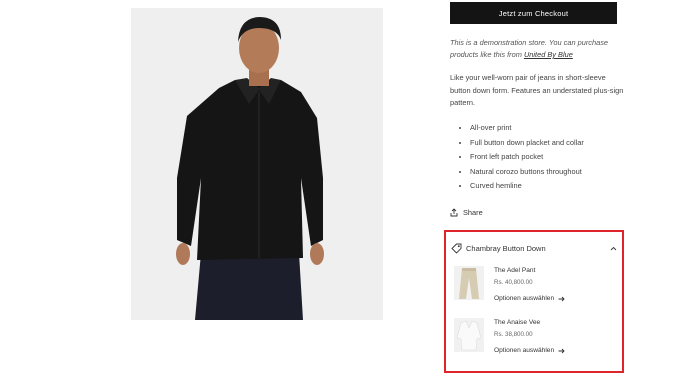  Describe the element at coordinates (513, 334) in the screenshot. I see `product-price: Rs. 38,800.00` at that location.